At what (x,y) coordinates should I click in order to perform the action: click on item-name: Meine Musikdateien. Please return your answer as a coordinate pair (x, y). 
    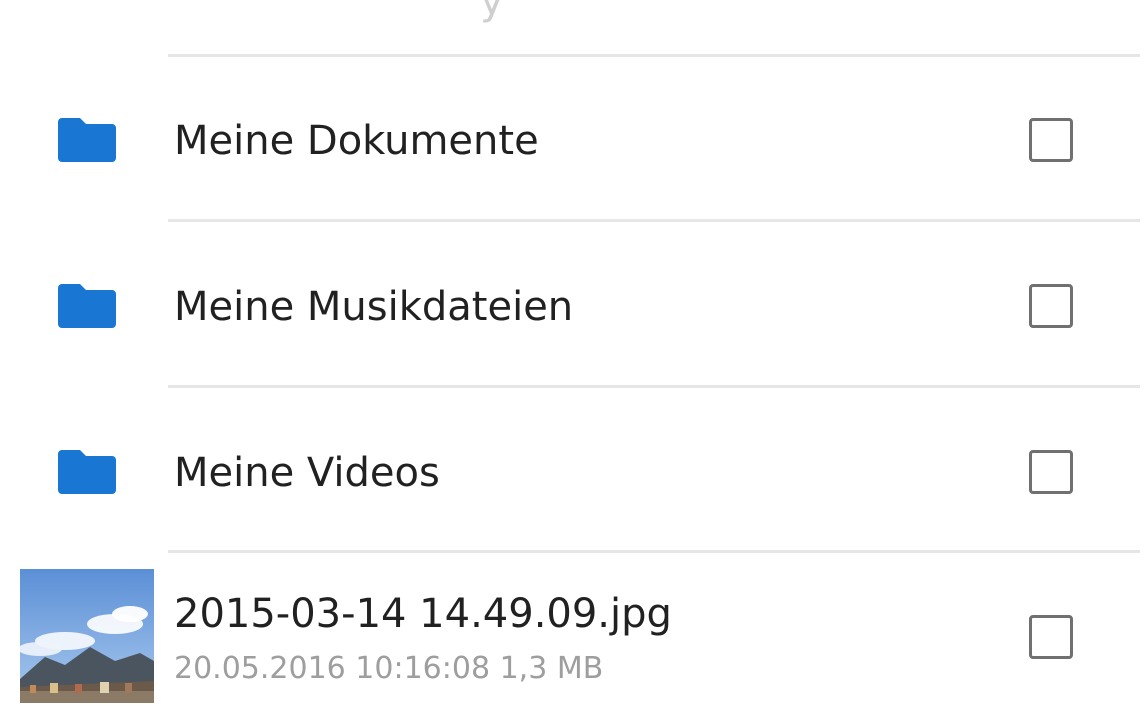
    Looking at the image, I should click on (374, 307).